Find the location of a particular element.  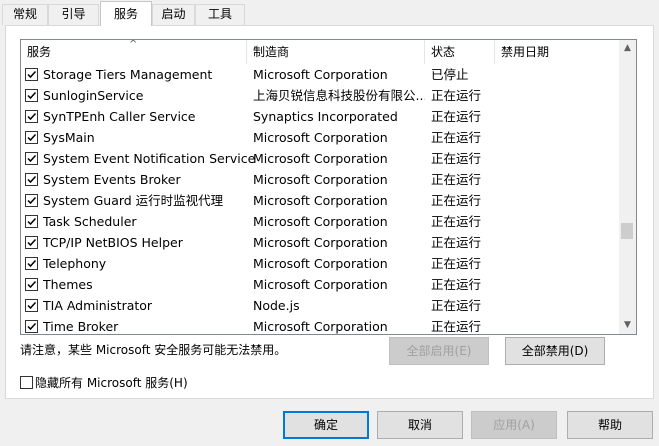

column-header-status: 状态 is located at coordinates (460, 52).